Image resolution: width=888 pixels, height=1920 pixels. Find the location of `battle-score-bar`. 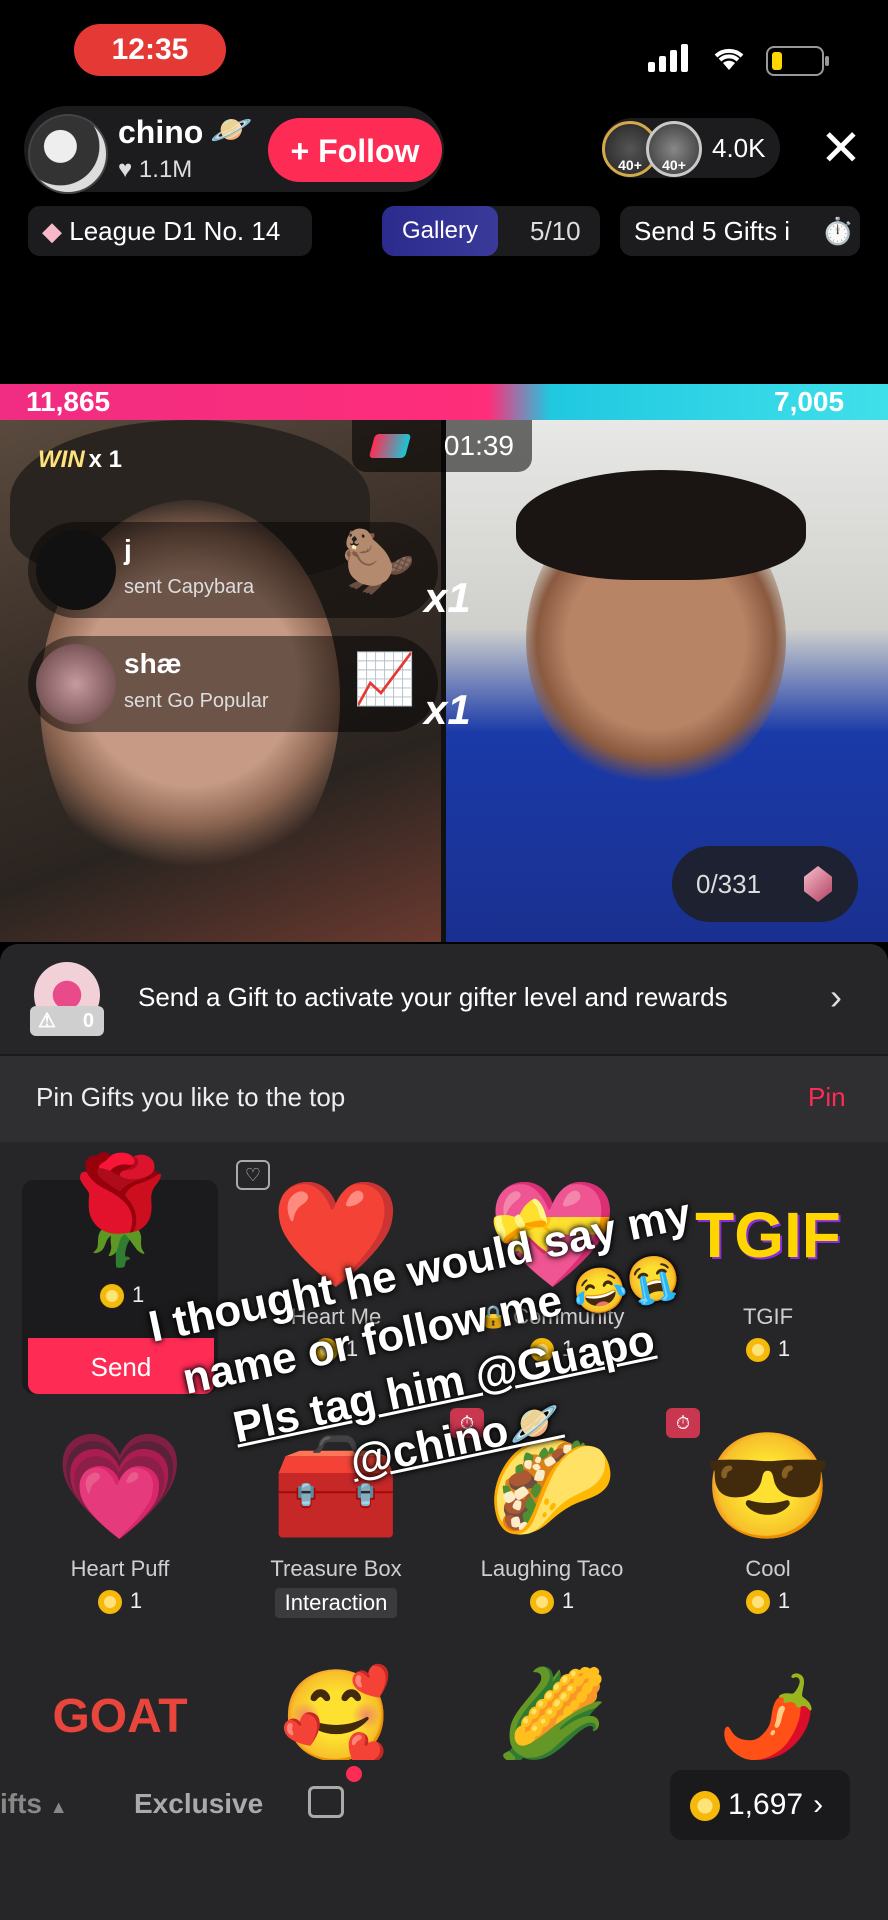

battle-score-bar is located at coordinates (444, 402).